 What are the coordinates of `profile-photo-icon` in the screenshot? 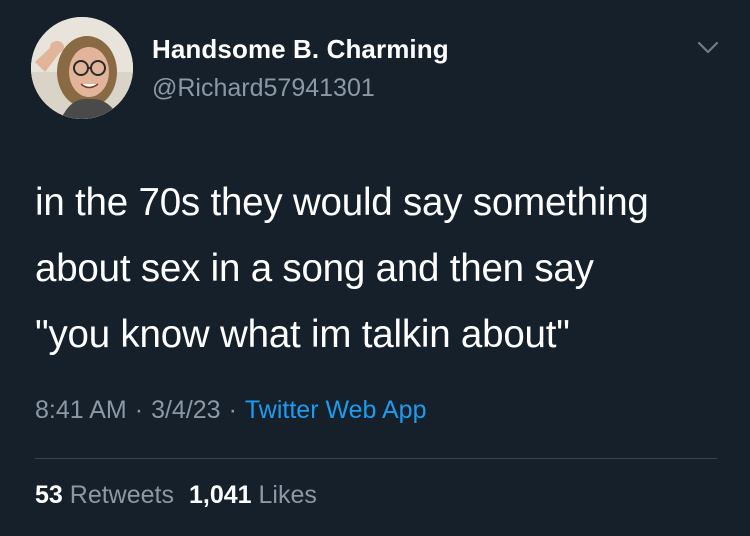 It's located at (82, 68).